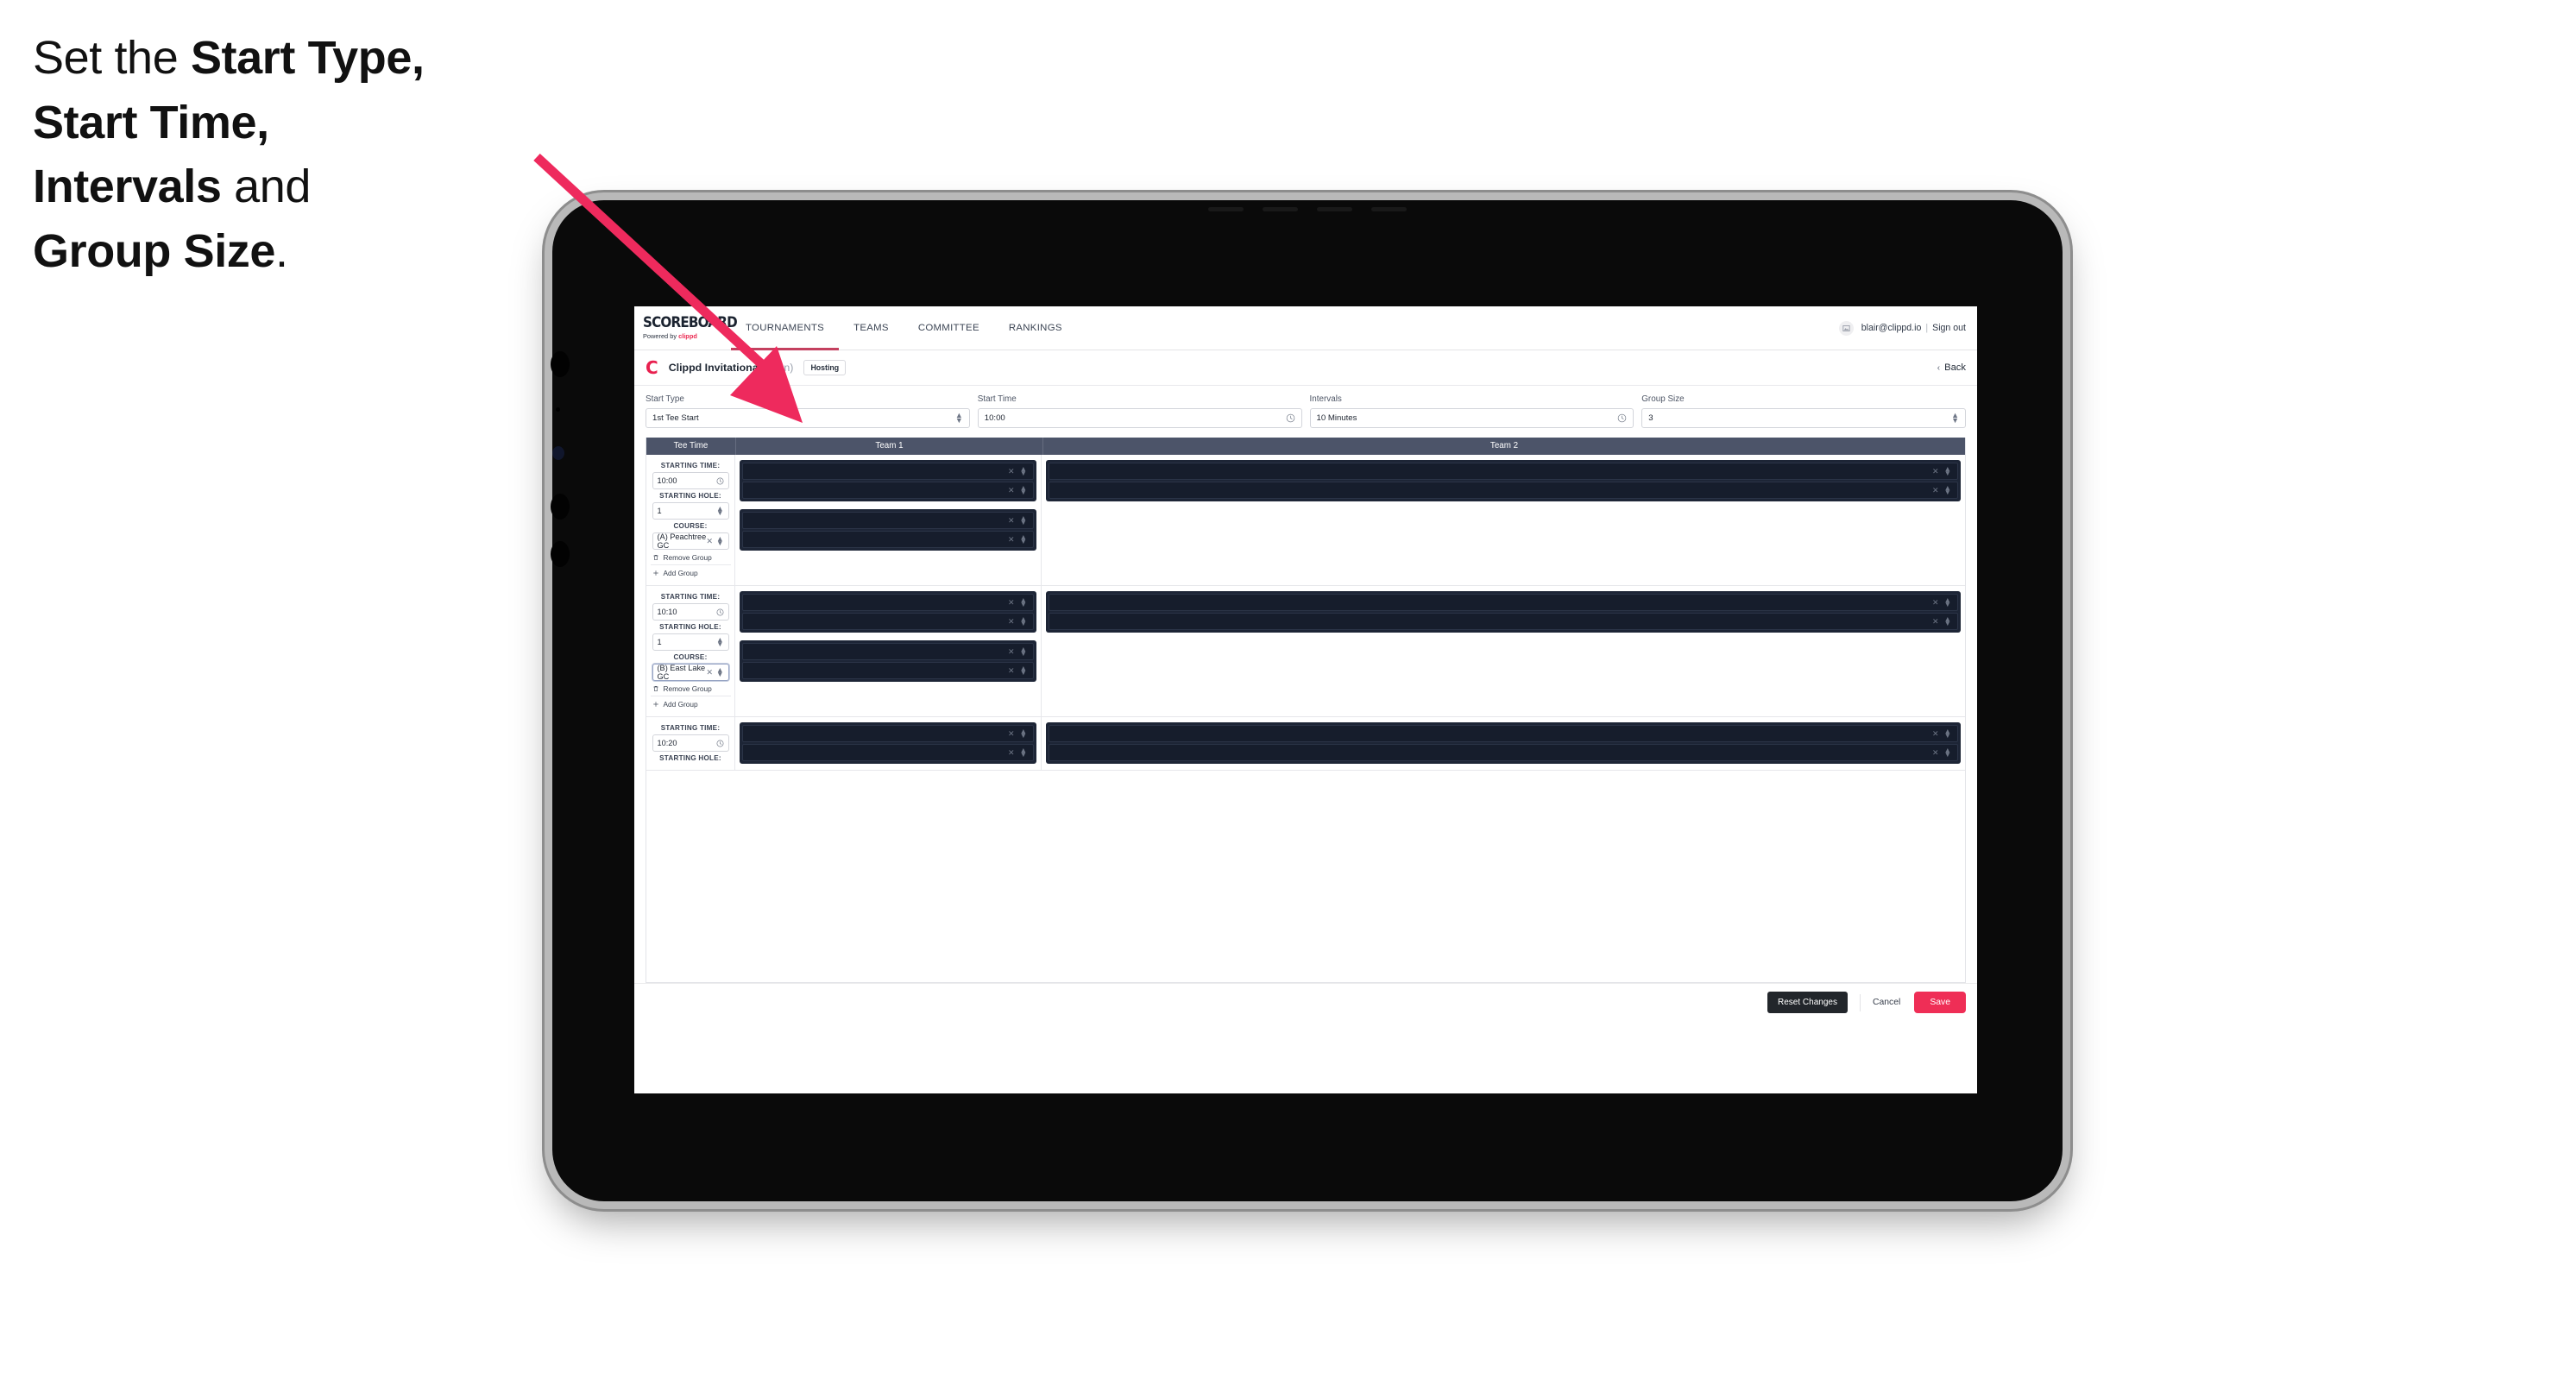 The image size is (2576, 1386). Describe the element at coordinates (1803, 418) in the screenshot. I see `select-group-size: 3 ▲ ▼` at that location.